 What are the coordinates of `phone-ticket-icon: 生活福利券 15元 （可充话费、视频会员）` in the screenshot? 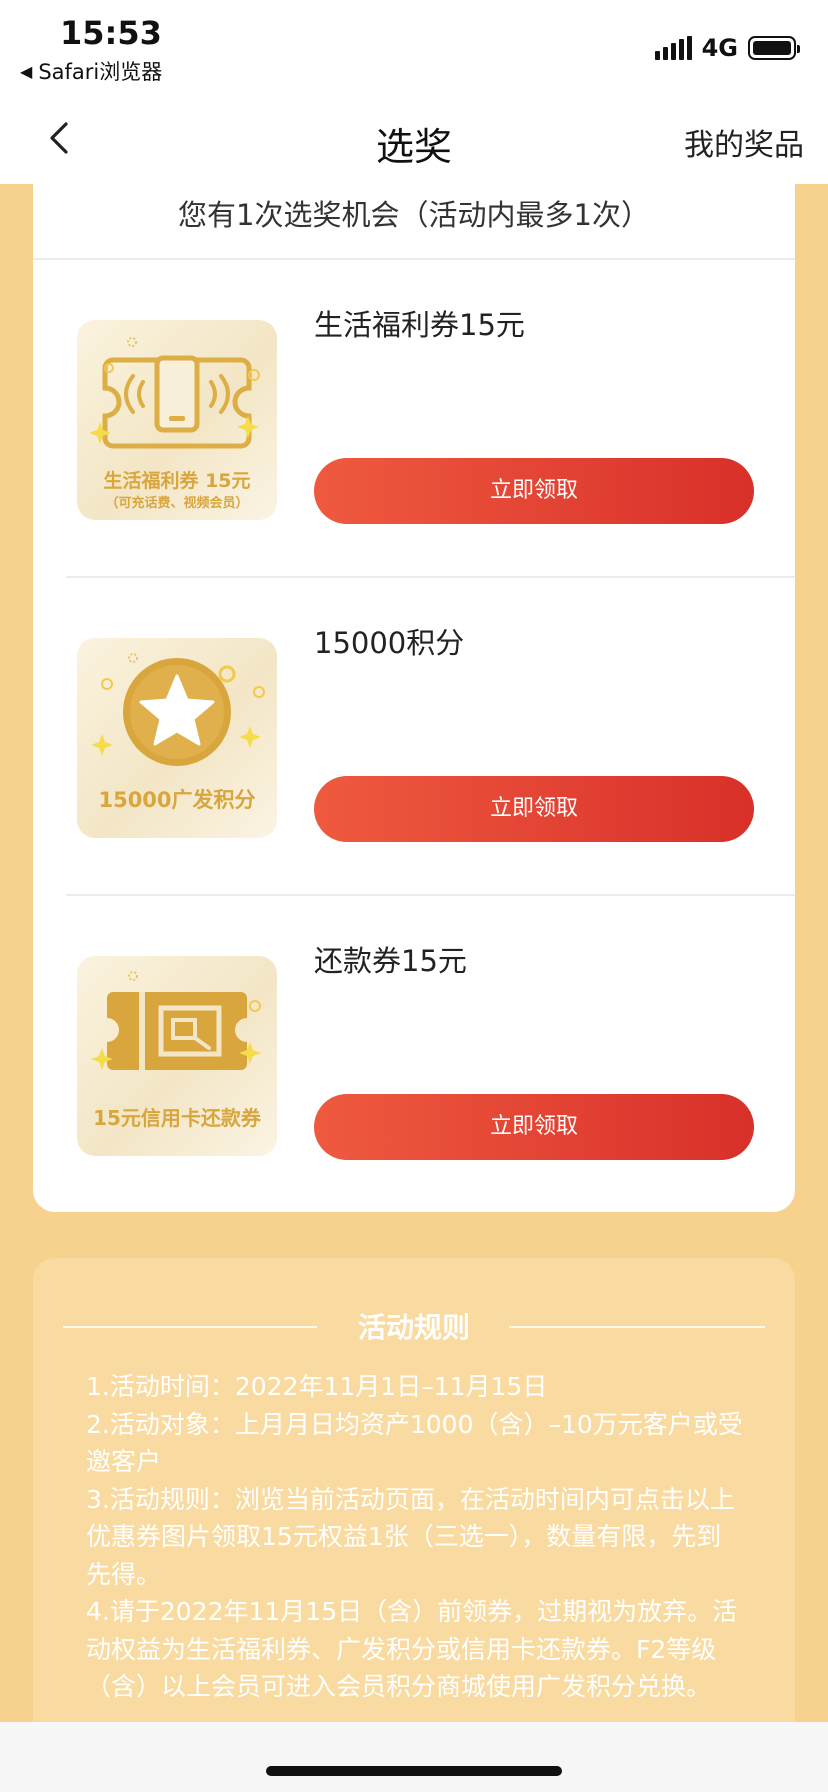 It's located at (177, 420).